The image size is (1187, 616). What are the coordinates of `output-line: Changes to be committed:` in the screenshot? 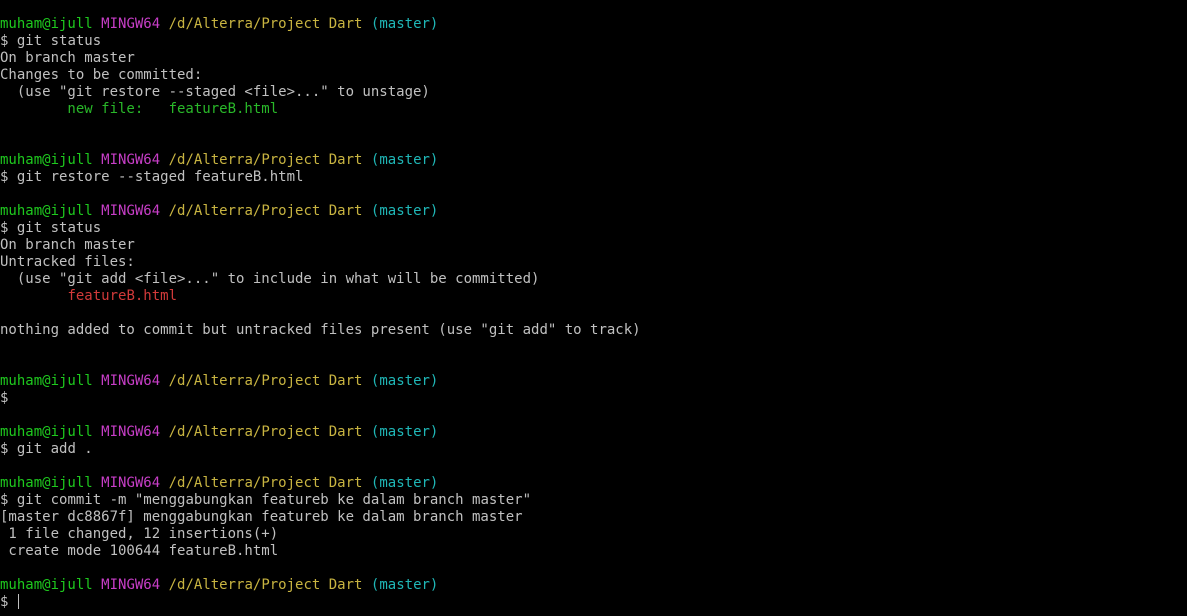 It's located at (101, 75).